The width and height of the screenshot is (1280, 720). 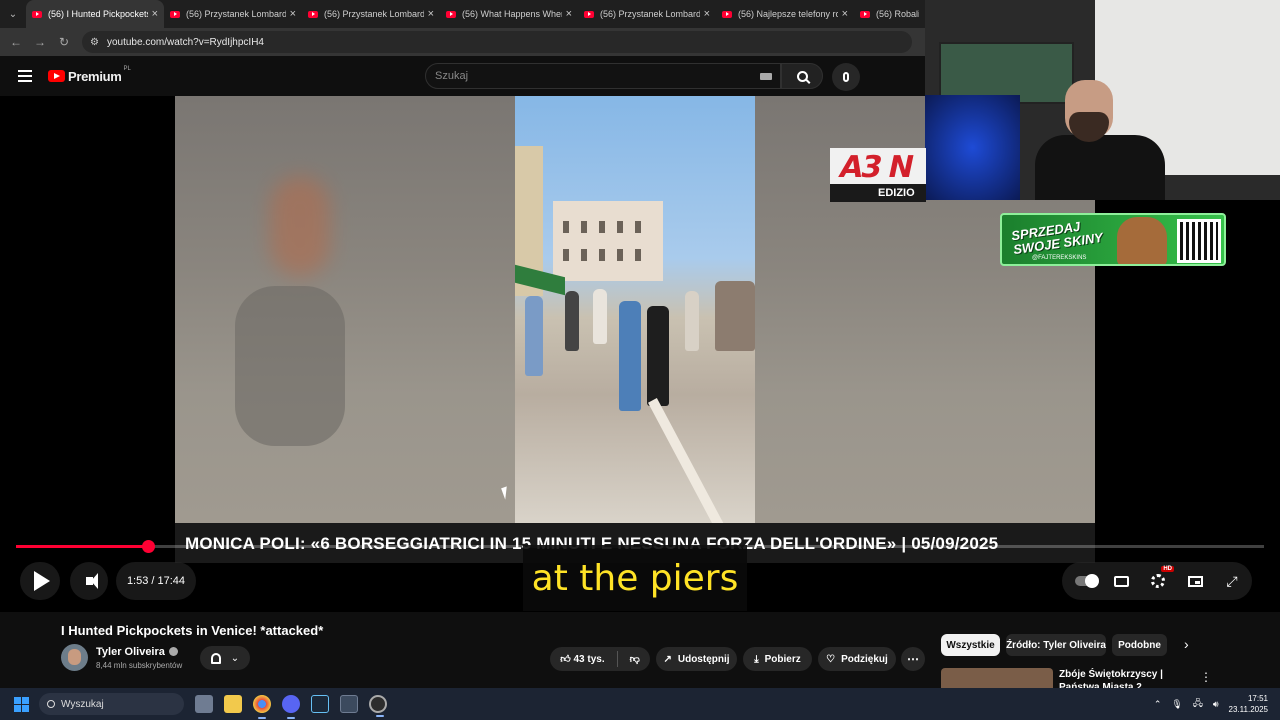 I want to click on chevron-up-icon: ⌃, so click(x=1158, y=704).